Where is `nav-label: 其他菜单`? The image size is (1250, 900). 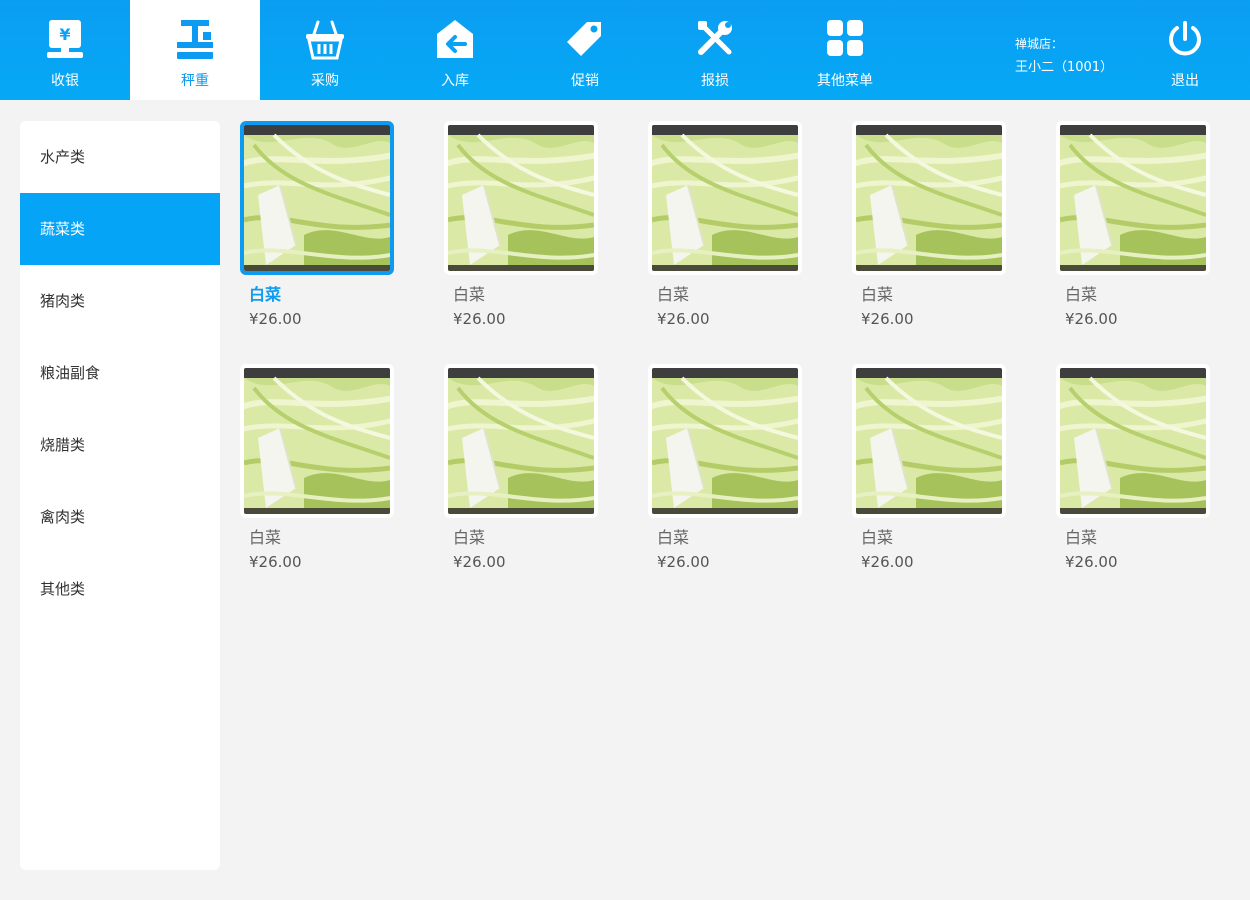
nav-label: 其他菜单 is located at coordinates (845, 81).